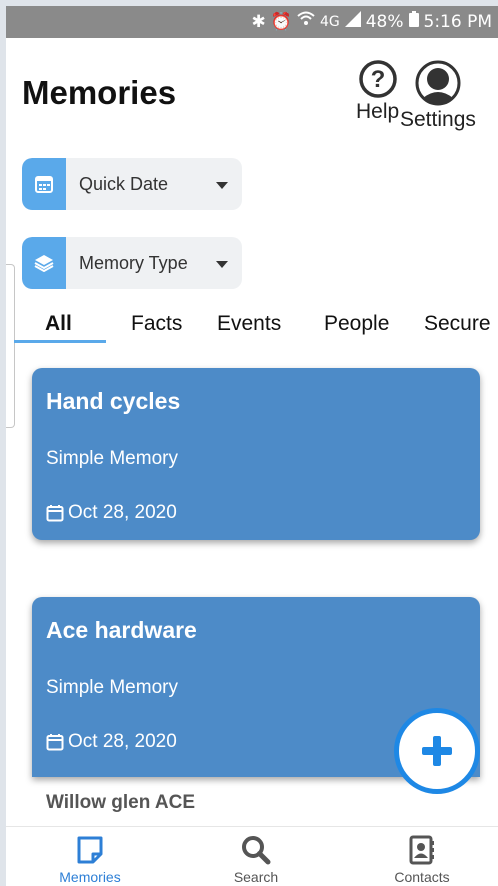  I want to click on add-memory-button, so click(437, 751).